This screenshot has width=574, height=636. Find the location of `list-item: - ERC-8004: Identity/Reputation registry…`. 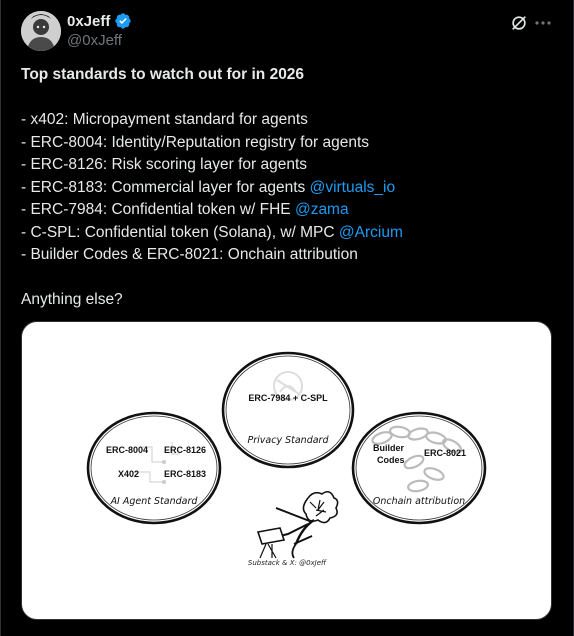

list-item: - ERC-8004: Identity/Reputation registry… is located at coordinates (195, 142).